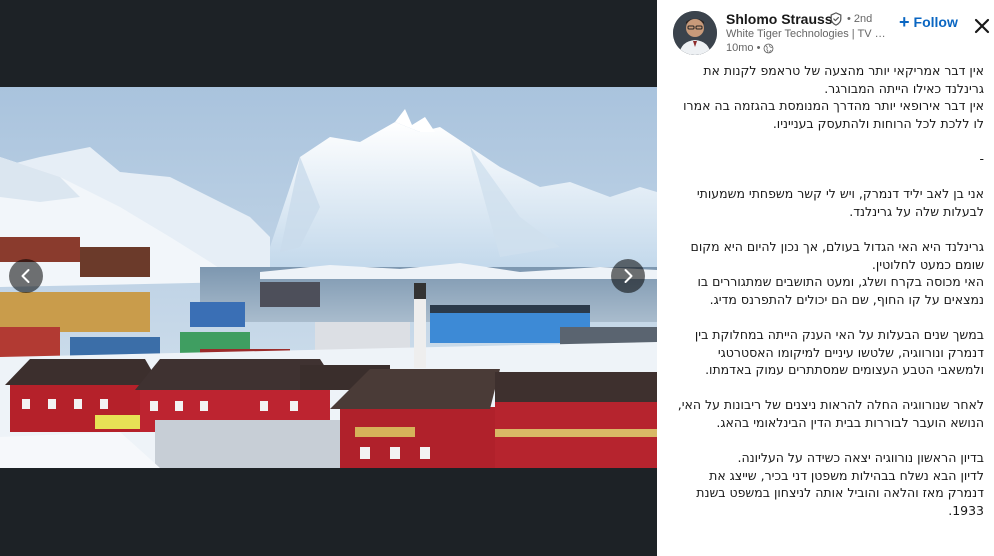 This screenshot has width=994, height=556. I want to click on post-time: 10mo •, so click(743, 48).